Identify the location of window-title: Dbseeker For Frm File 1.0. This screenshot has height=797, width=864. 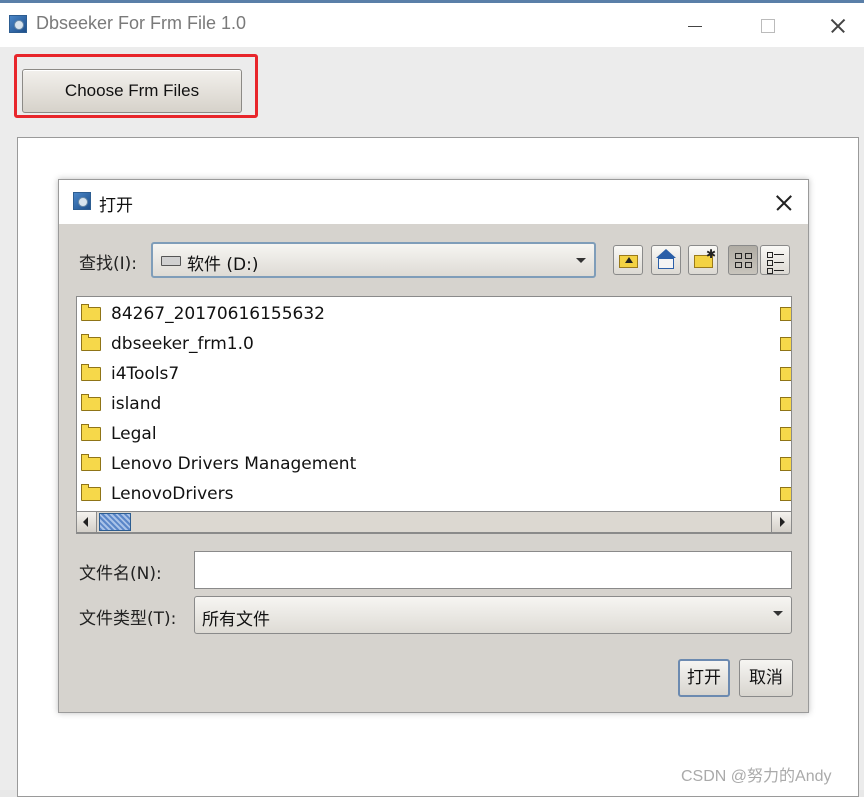
(141, 23).